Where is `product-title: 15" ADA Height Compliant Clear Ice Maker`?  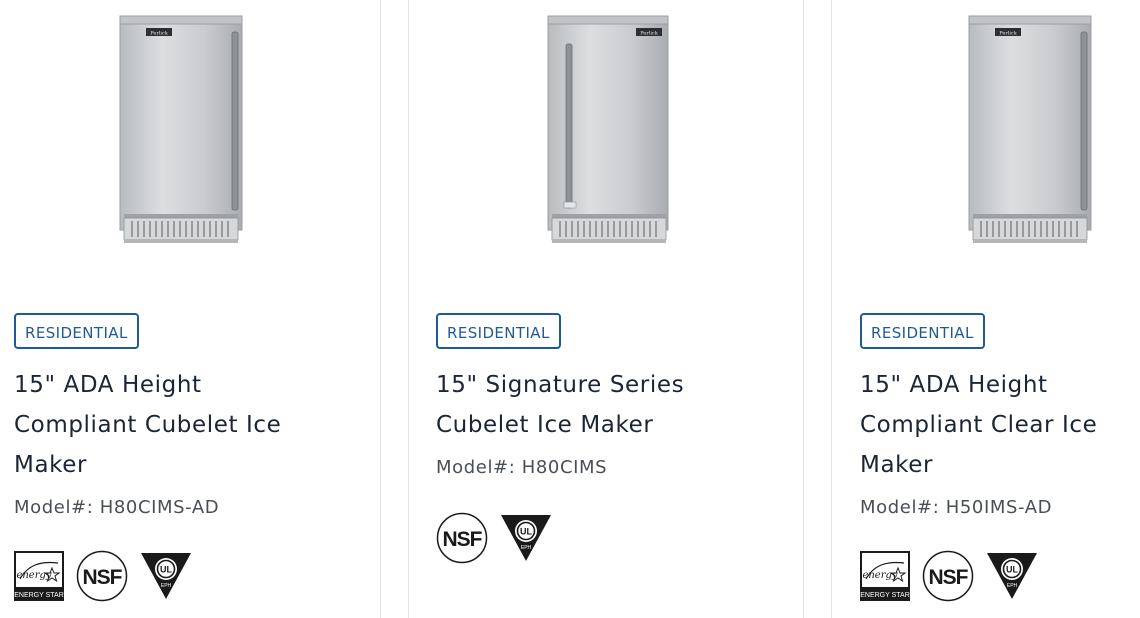 product-title: 15" ADA Height Compliant Clear Ice Maker is located at coordinates (1000, 425).